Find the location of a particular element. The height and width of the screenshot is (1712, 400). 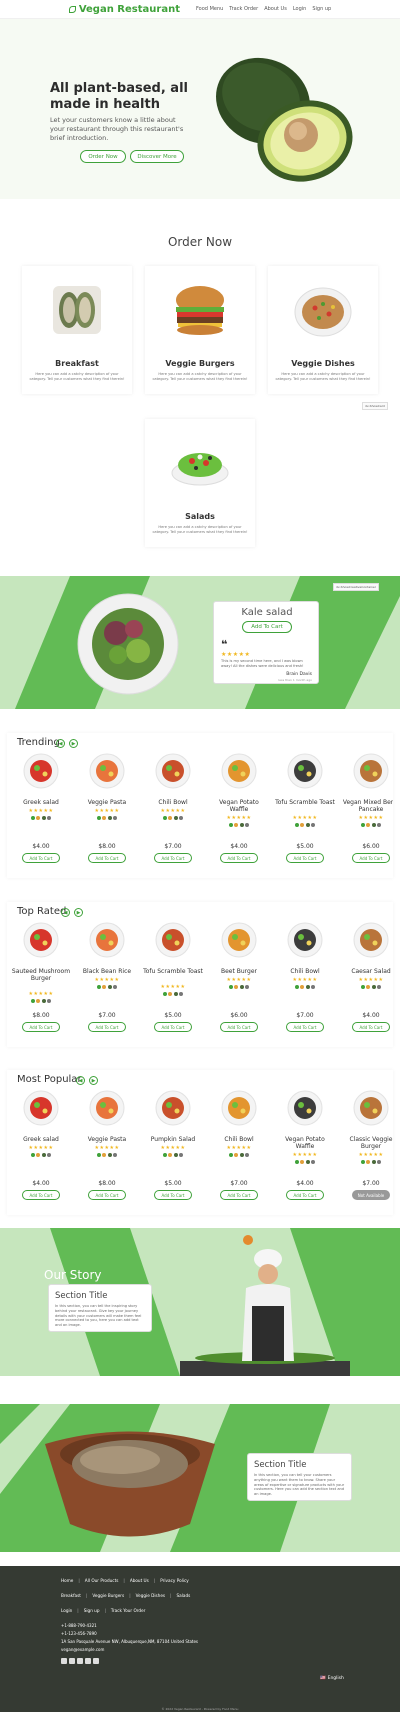

youtube-icon is located at coordinates (80, 1661).